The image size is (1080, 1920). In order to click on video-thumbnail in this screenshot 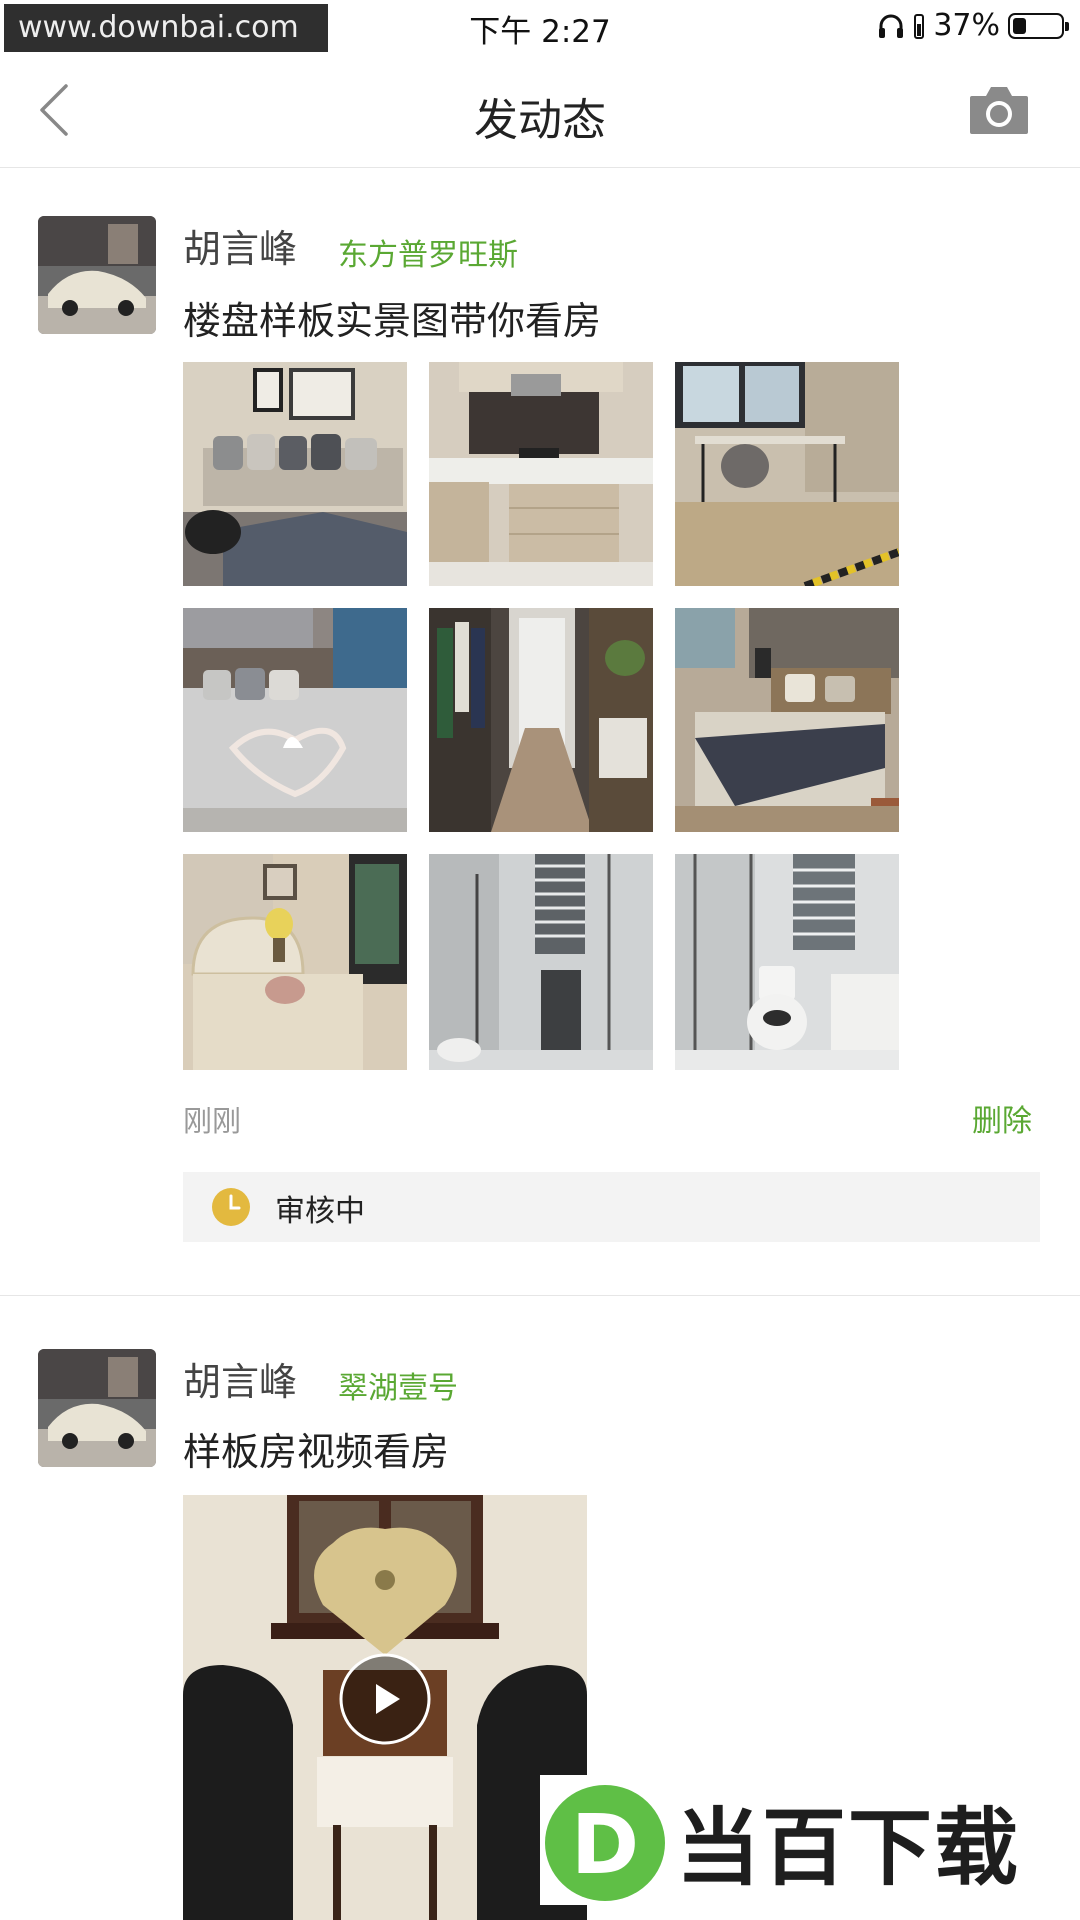, I will do `click(385, 1707)`.